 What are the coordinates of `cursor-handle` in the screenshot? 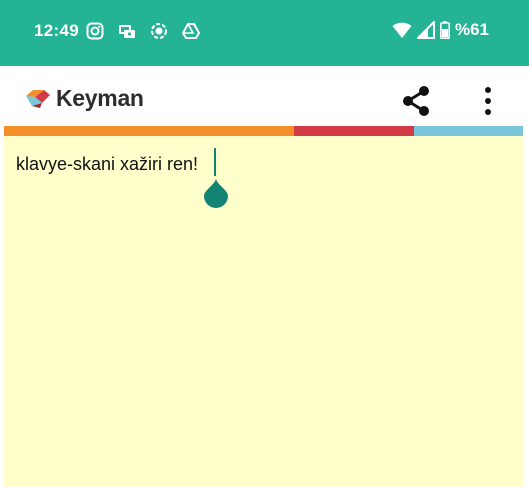 It's located at (216, 193).